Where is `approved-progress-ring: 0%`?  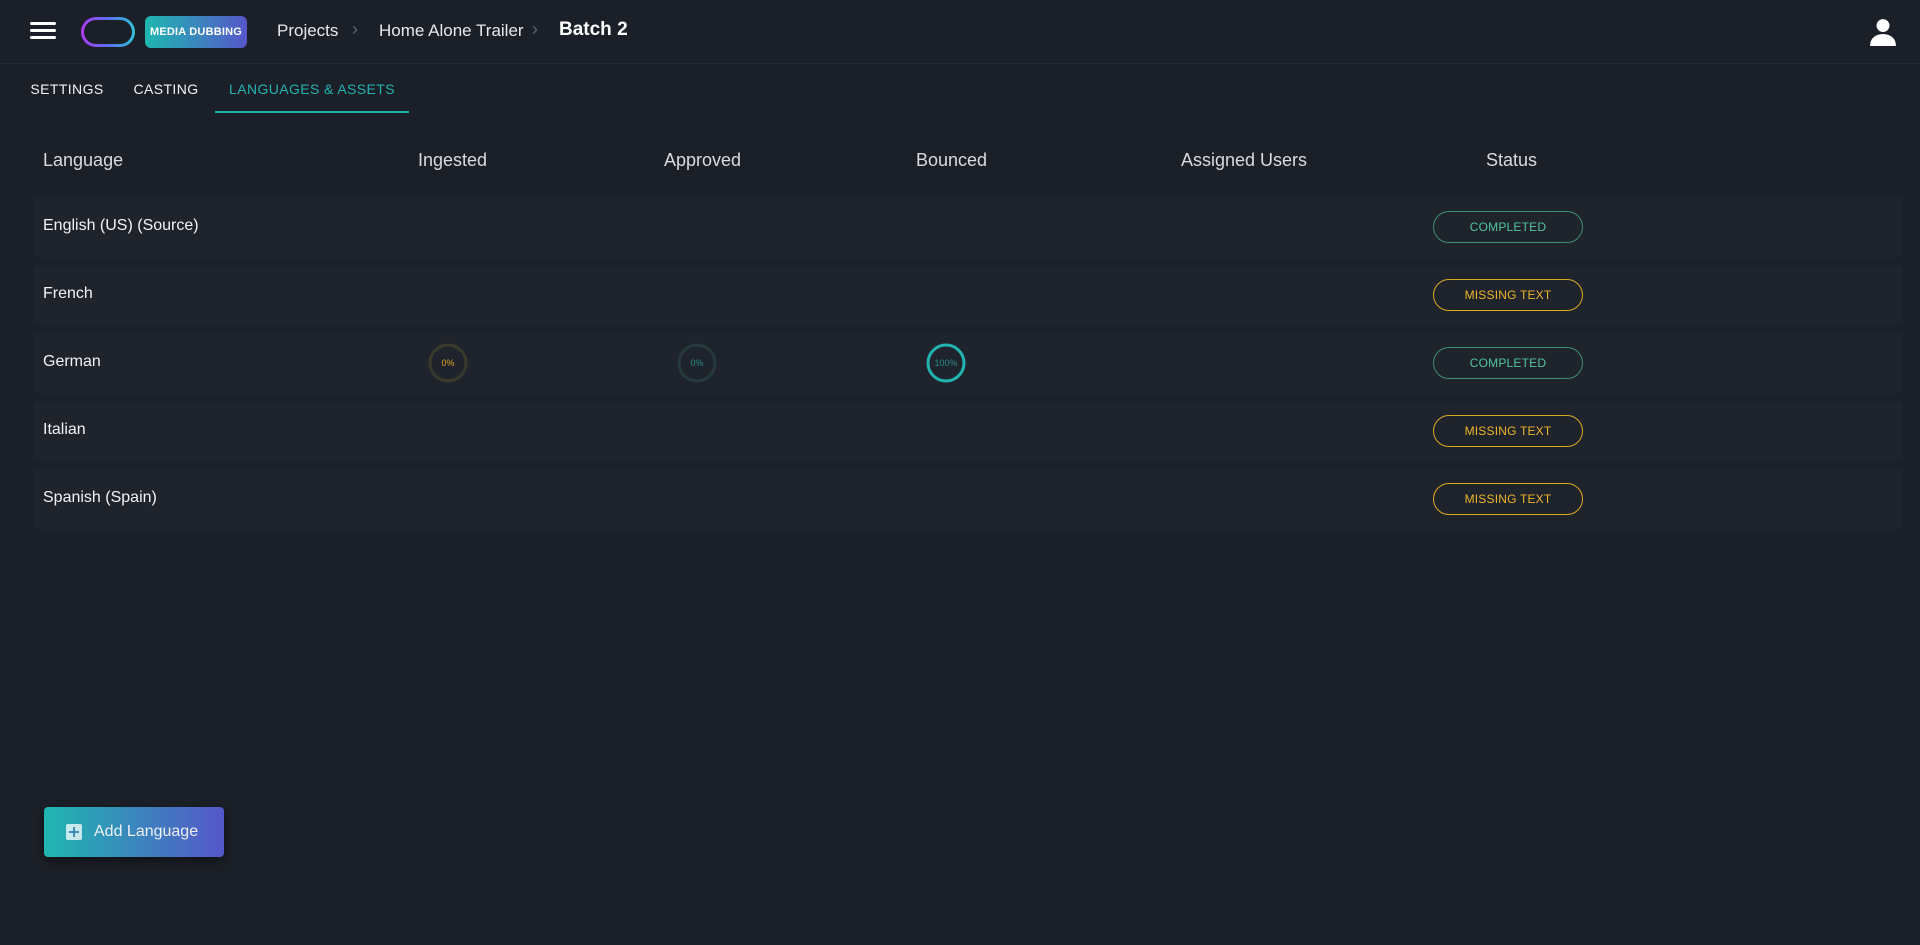
approved-progress-ring: 0% is located at coordinates (697, 363).